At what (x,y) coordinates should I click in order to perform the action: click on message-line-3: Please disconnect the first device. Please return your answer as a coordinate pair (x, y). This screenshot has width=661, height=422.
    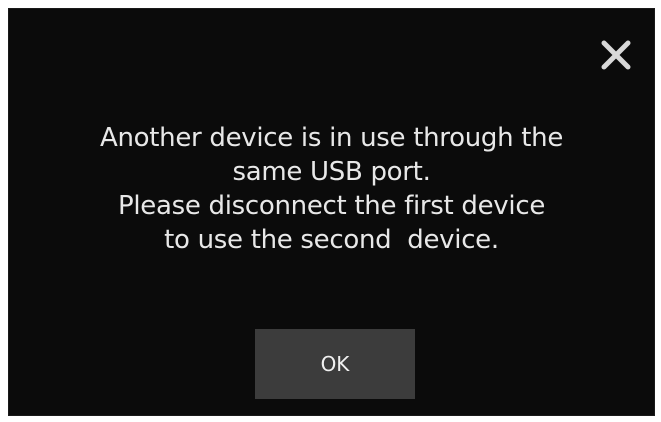
    Looking at the image, I should click on (331, 206).